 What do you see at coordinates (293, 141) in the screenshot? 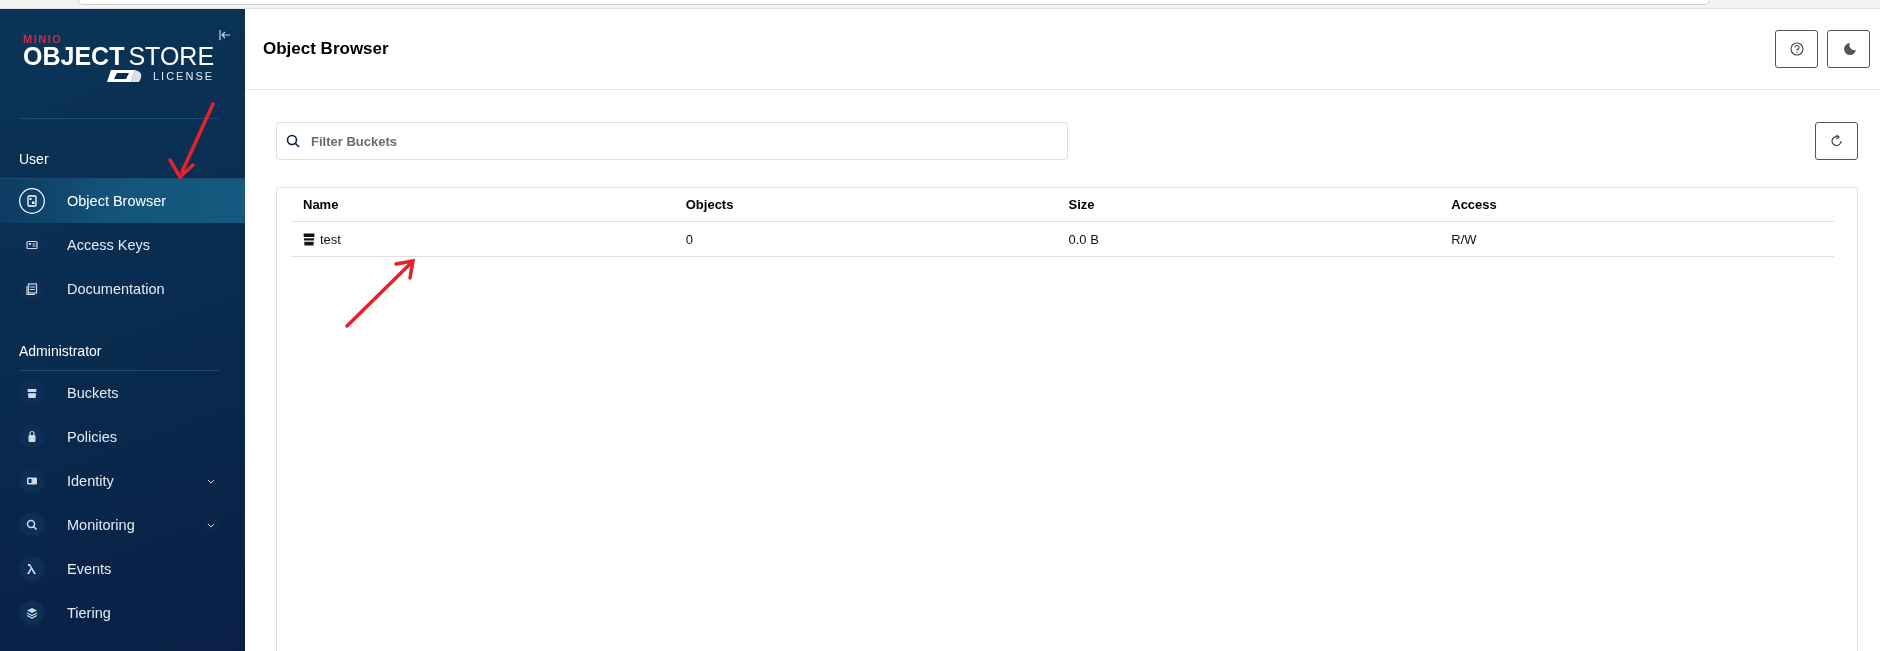
I see `search-icon` at bounding box center [293, 141].